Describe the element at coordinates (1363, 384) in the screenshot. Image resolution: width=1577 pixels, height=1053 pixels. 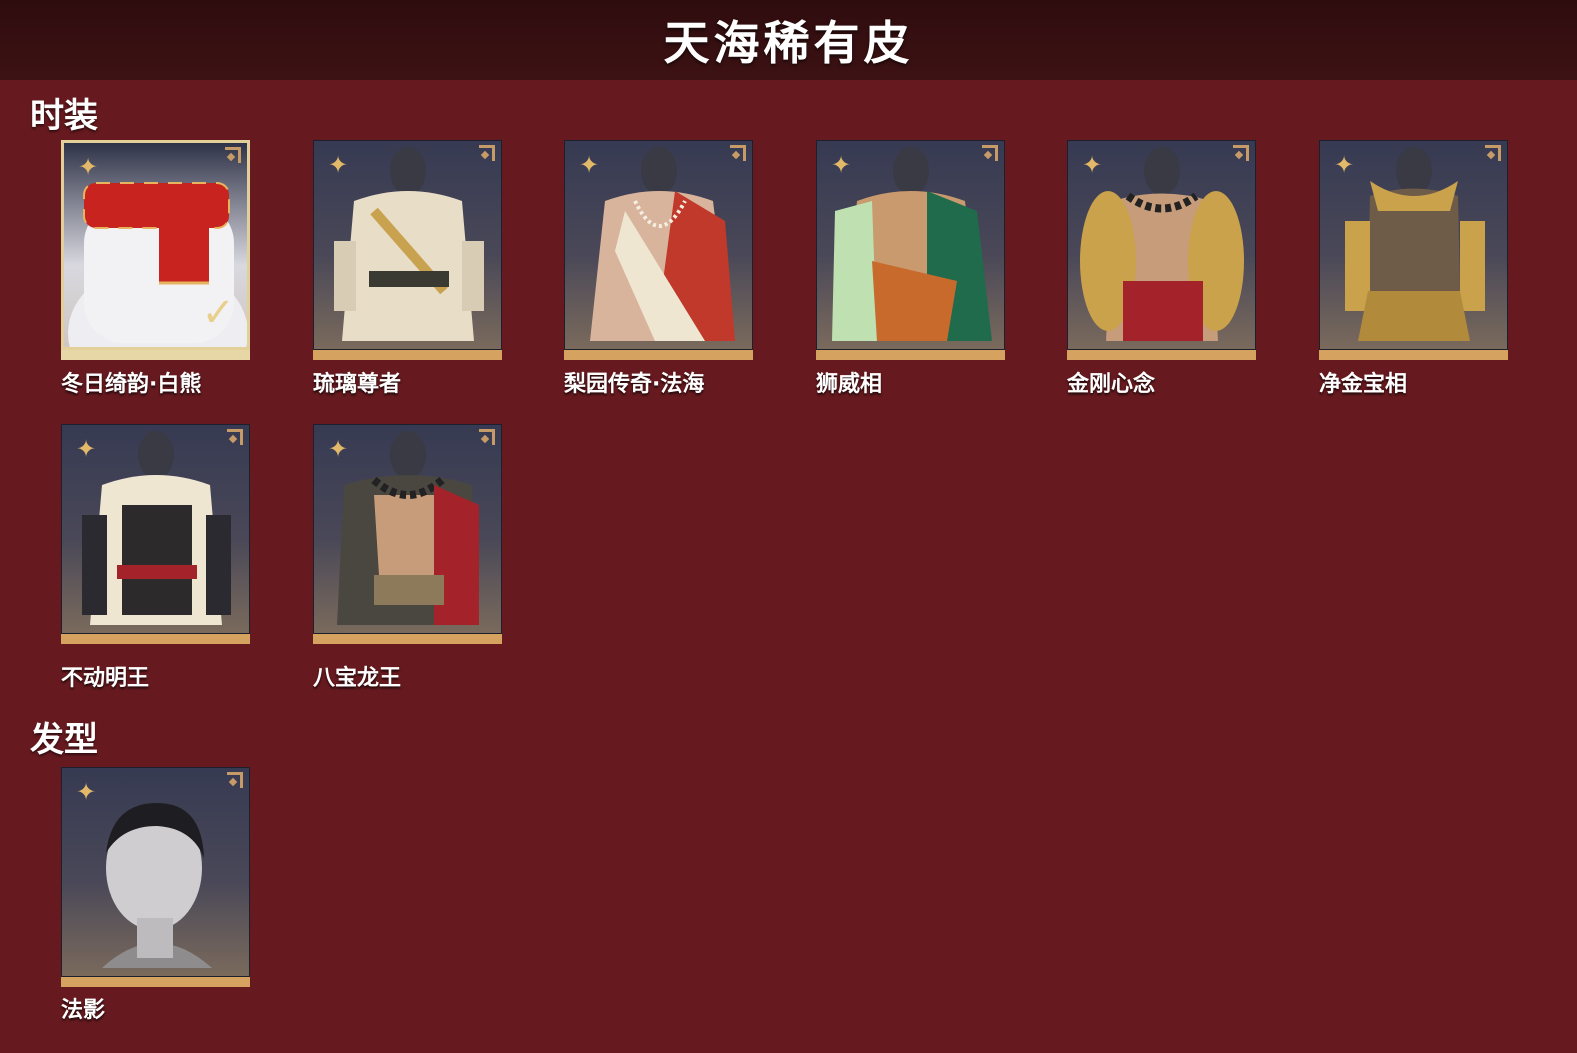
I see `skin-label: 净金宝相` at that location.